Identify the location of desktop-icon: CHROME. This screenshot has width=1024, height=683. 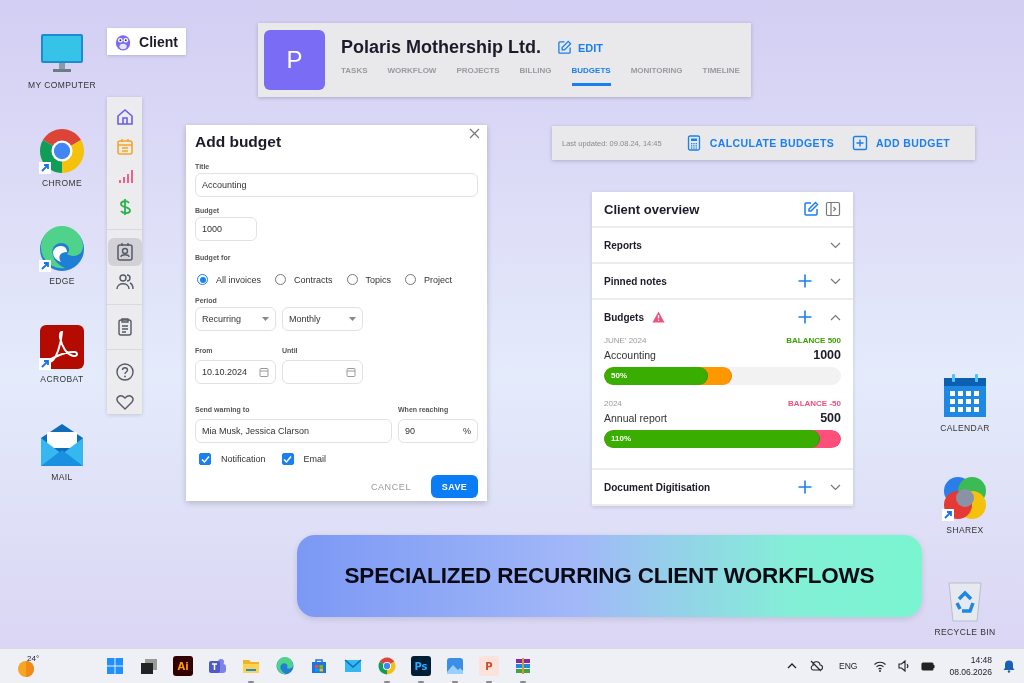
(62, 158).